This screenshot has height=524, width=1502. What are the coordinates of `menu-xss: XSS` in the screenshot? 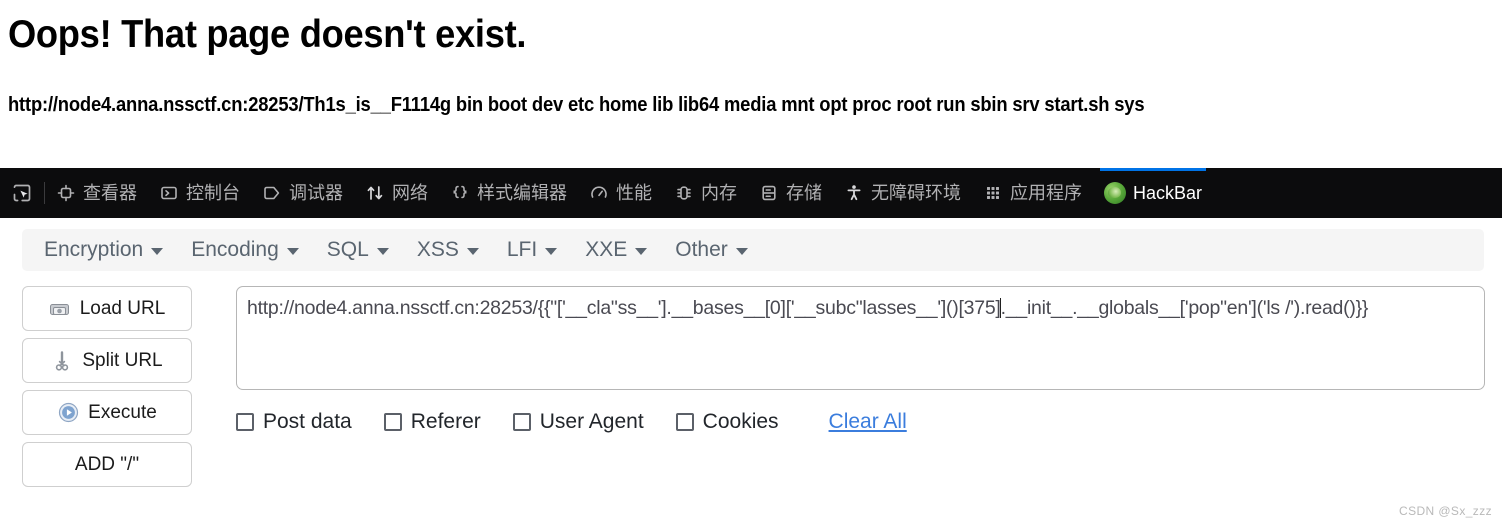 It's located at (448, 250).